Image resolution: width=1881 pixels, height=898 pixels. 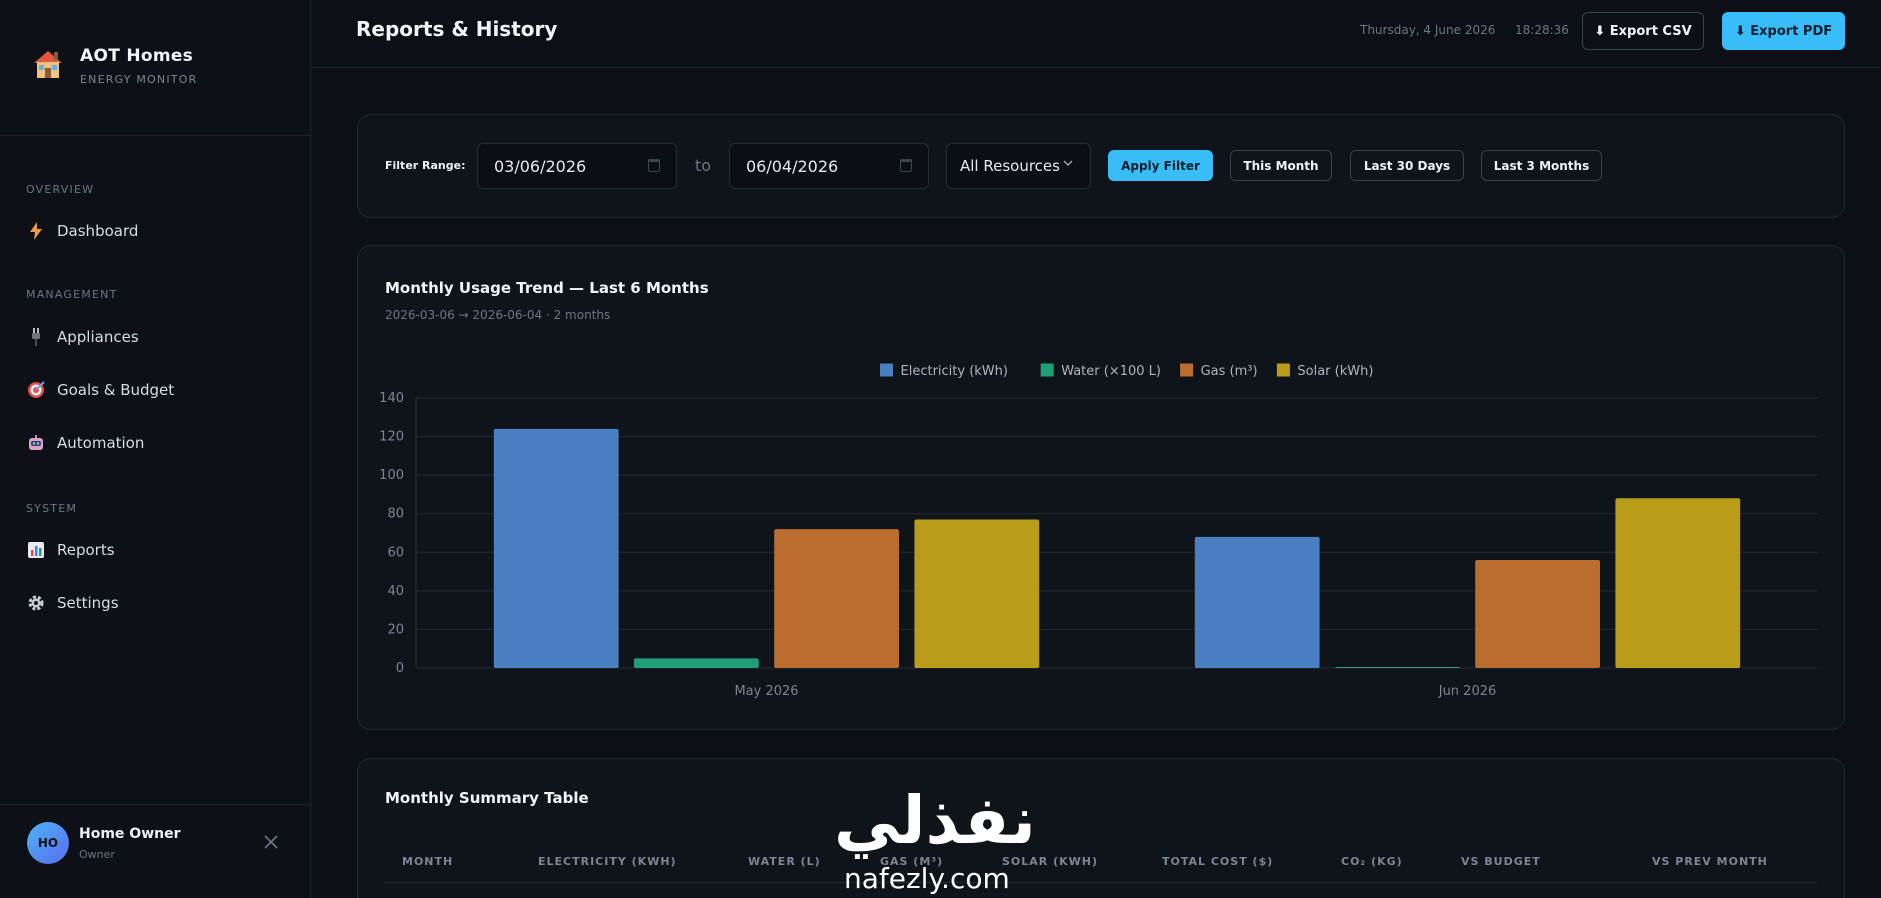 I want to click on chevron-down-icon, so click(x=1068, y=164).